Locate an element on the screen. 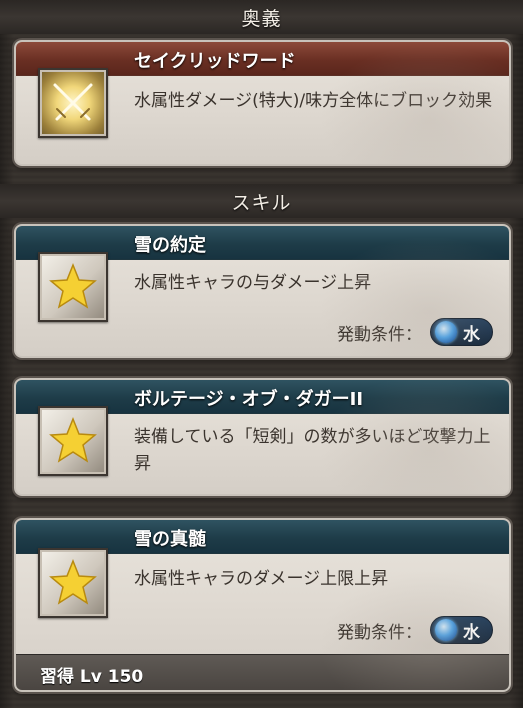 This screenshot has height=708, width=523. skill-3-condition-label: 発動条件： is located at coordinates (379, 632).